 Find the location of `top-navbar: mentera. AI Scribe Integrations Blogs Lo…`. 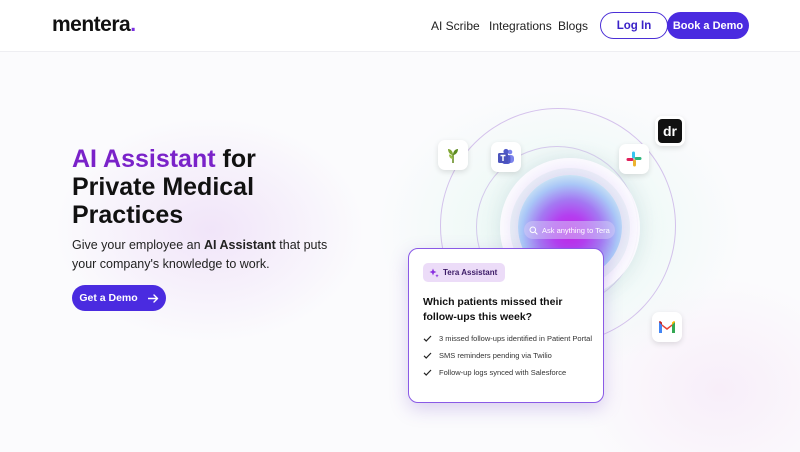

top-navbar: mentera. AI Scribe Integrations Blogs Lo… is located at coordinates (400, 26).